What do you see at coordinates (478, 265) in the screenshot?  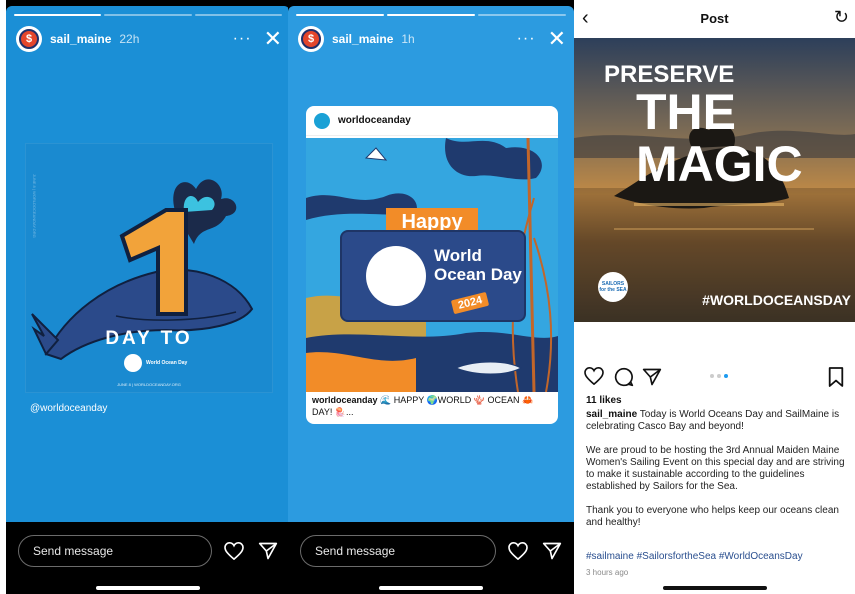 I see `world-ocean-day-title: World Ocean Day` at bounding box center [478, 265].